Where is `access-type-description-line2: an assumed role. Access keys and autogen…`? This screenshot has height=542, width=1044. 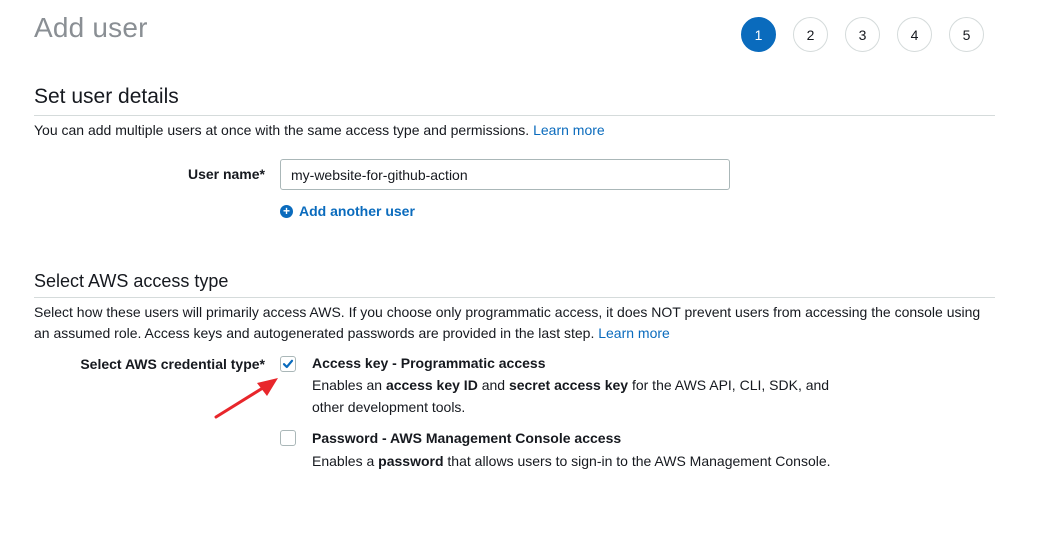 access-type-description-line2: an assumed role. Access keys and autogen… is located at coordinates (519, 333).